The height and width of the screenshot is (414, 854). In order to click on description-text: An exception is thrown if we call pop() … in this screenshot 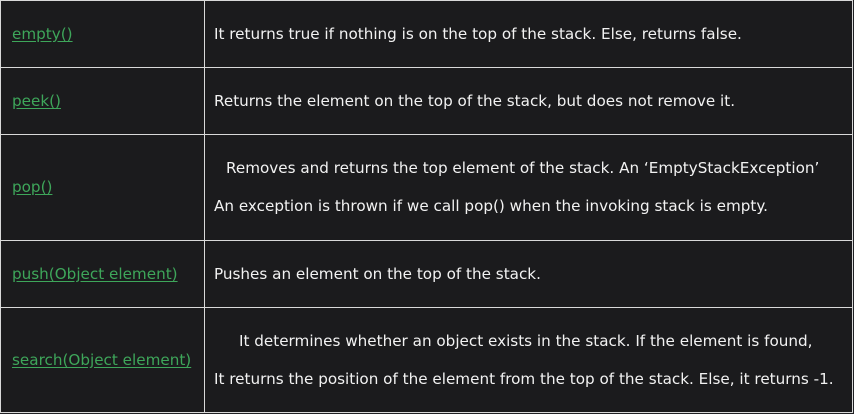, I will do `click(491, 206)`.